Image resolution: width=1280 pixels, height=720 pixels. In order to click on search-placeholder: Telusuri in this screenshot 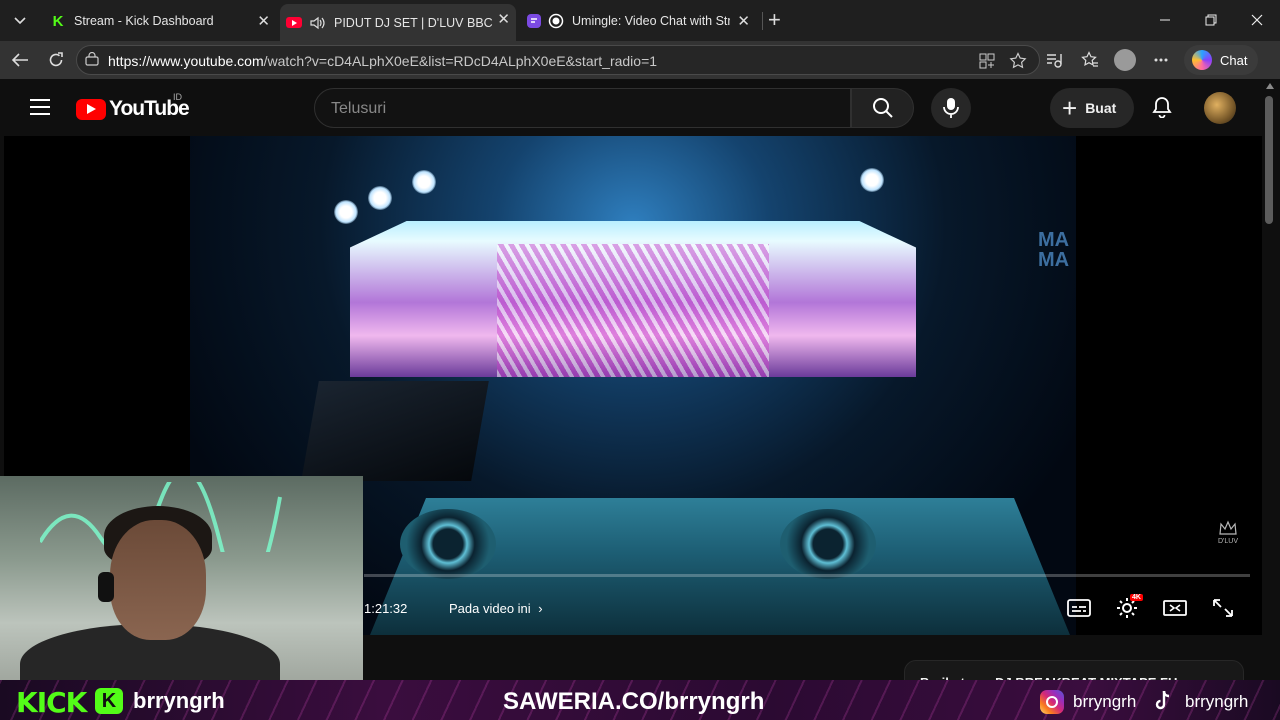, I will do `click(359, 108)`.